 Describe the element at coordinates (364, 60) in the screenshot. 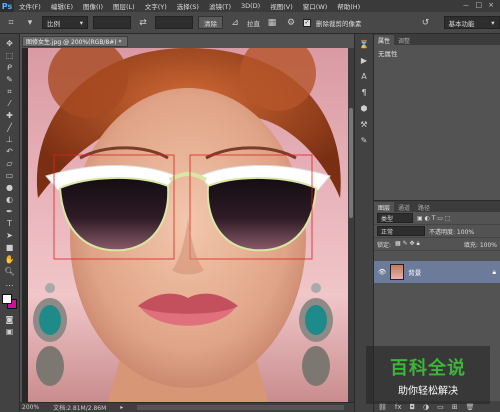

I see `actions-panel-icon: ▶` at that location.